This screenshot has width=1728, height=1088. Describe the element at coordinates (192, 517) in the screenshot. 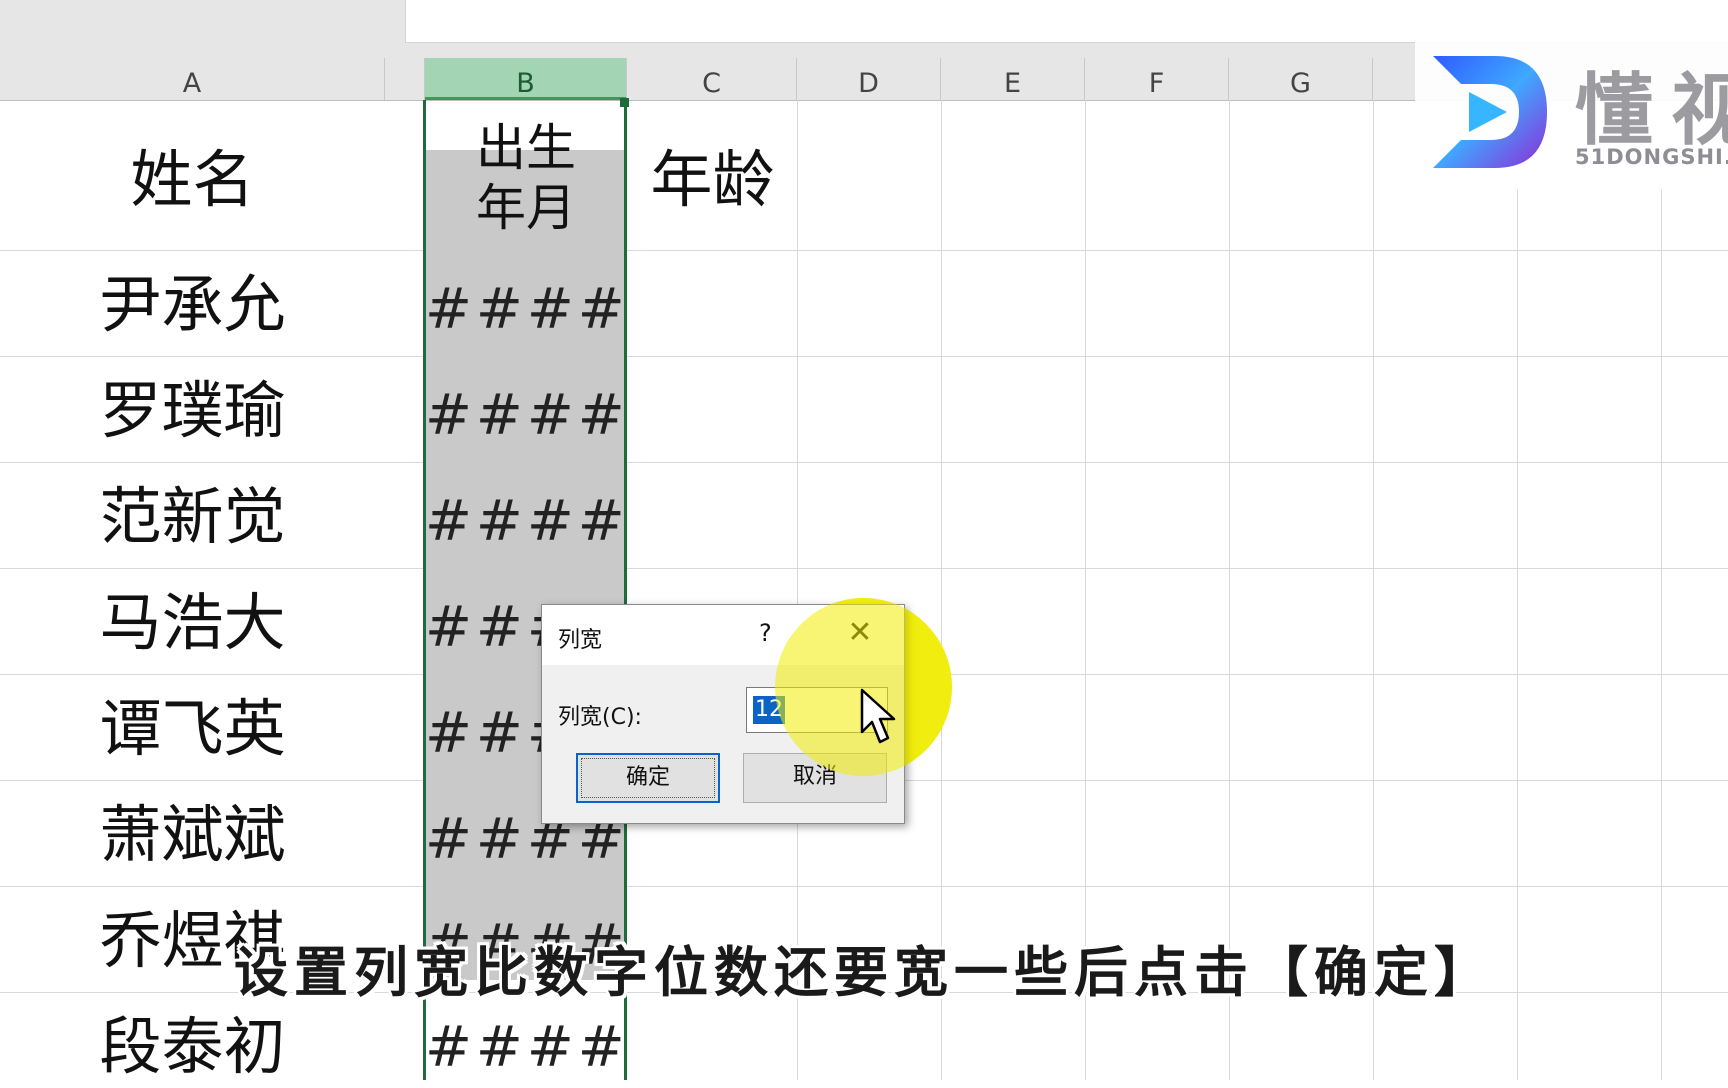

I see `cell-name: 范新觉` at that location.